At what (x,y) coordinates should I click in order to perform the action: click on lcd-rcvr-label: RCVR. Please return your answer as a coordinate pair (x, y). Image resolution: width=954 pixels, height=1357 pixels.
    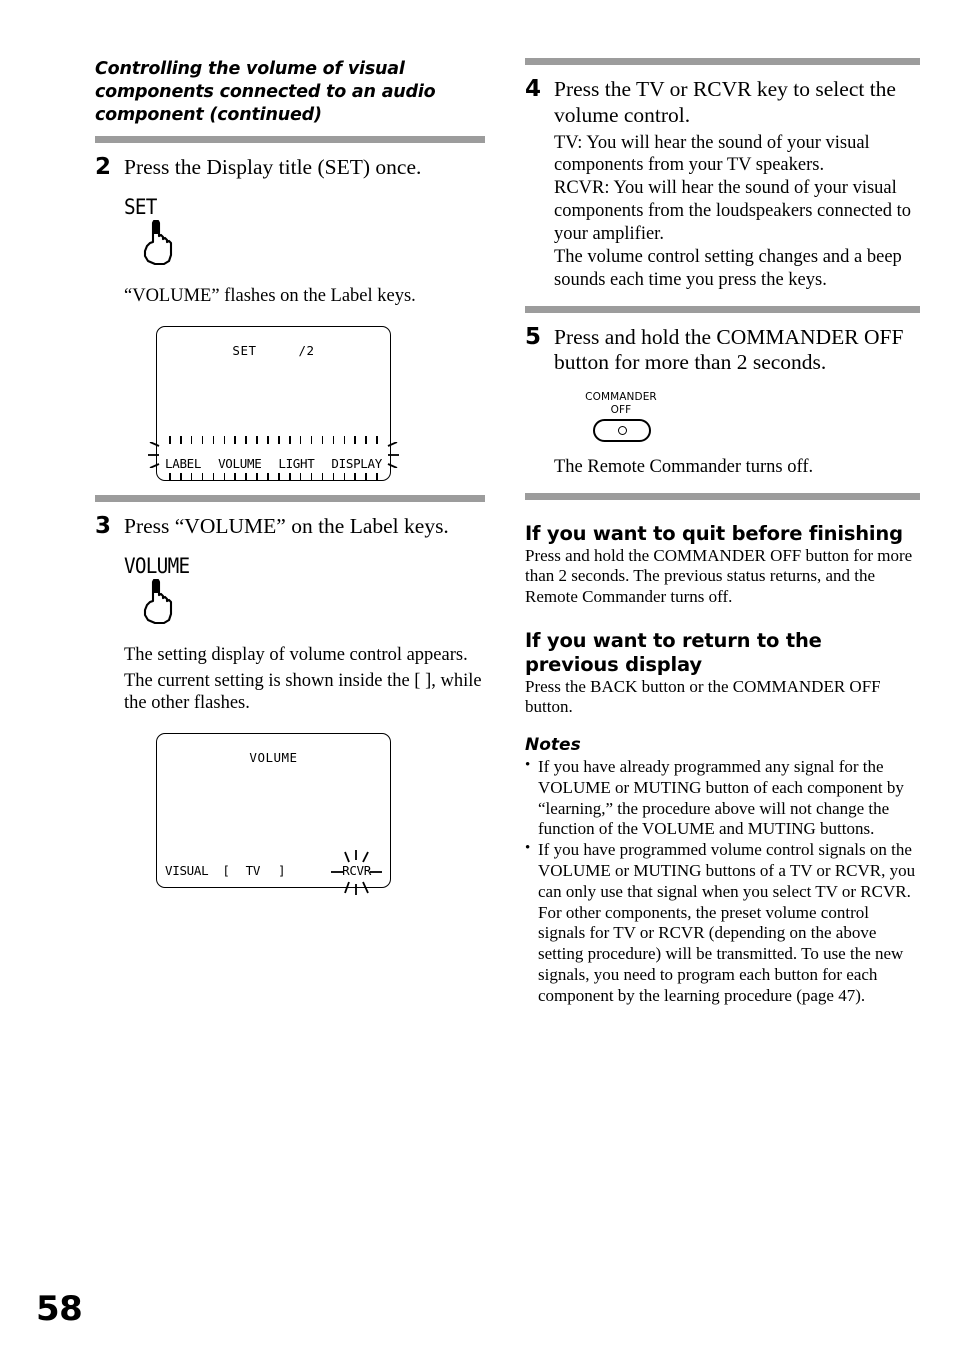
    Looking at the image, I should click on (356, 871).